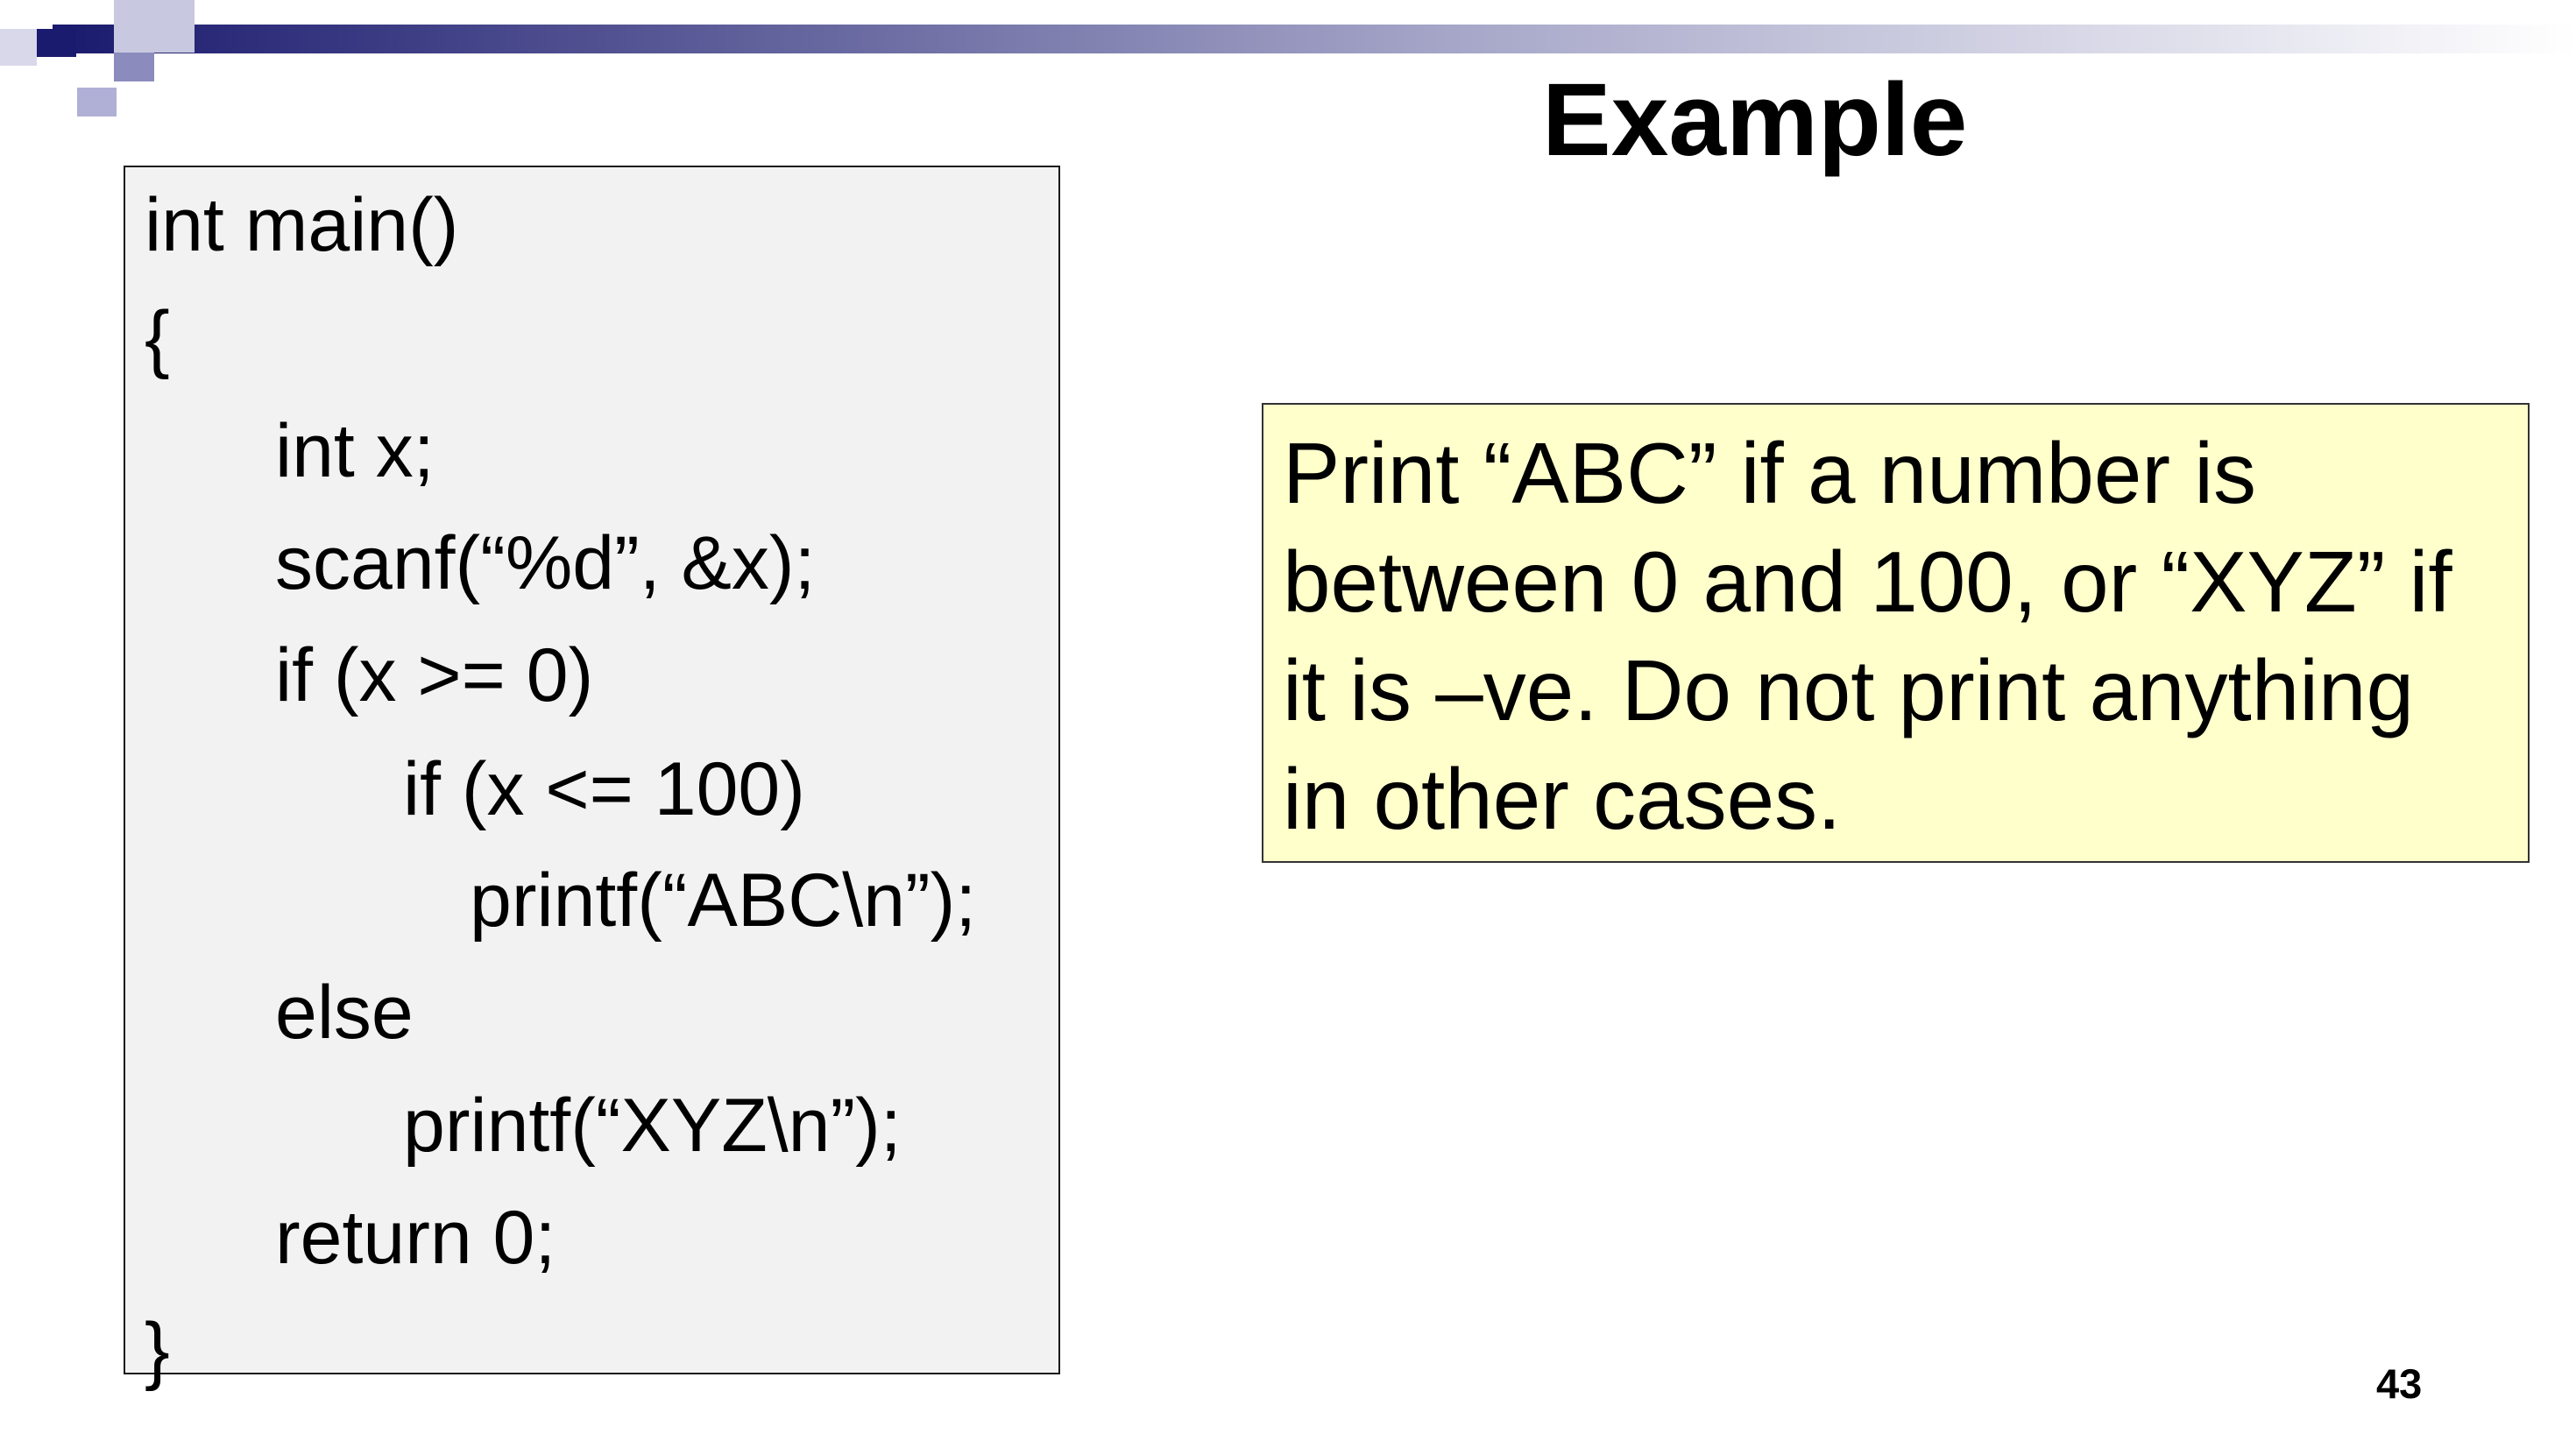  Describe the element at coordinates (434, 675) in the screenshot. I see `code-line: if (x >= 0)` at that location.